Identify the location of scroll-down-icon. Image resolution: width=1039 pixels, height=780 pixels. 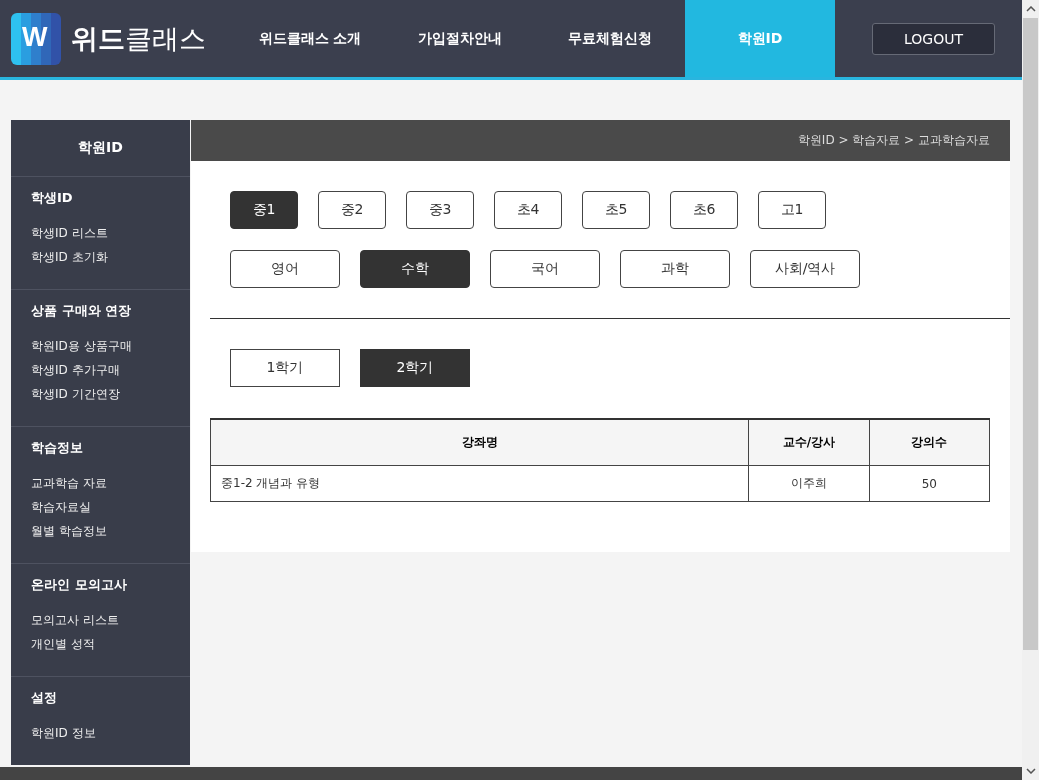
(1030, 771).